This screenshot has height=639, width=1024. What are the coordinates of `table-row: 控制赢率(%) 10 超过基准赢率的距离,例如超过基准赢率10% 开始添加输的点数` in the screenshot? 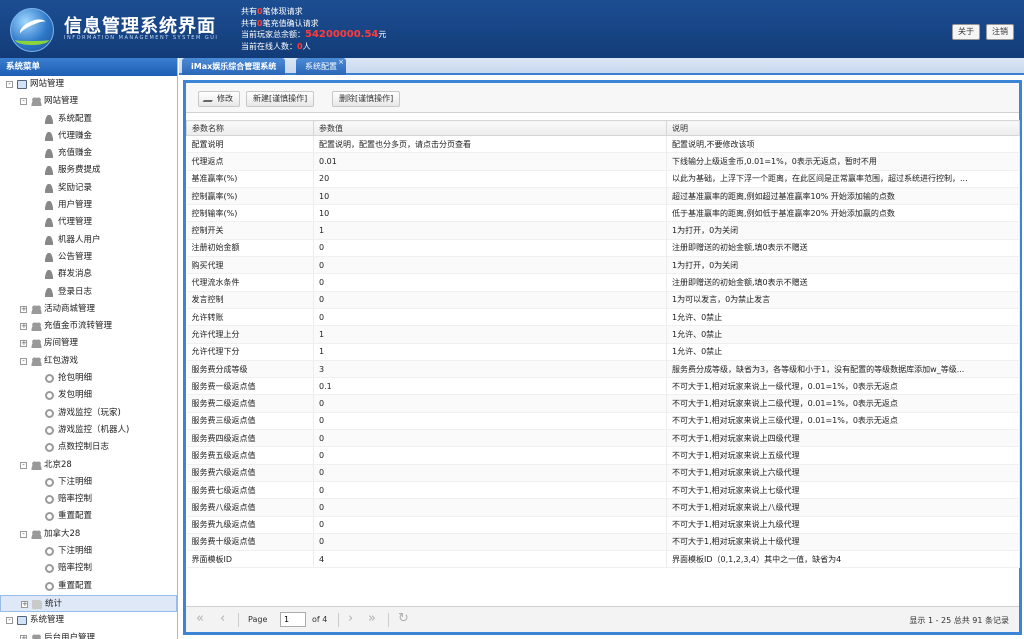 It's located at (603, 196).